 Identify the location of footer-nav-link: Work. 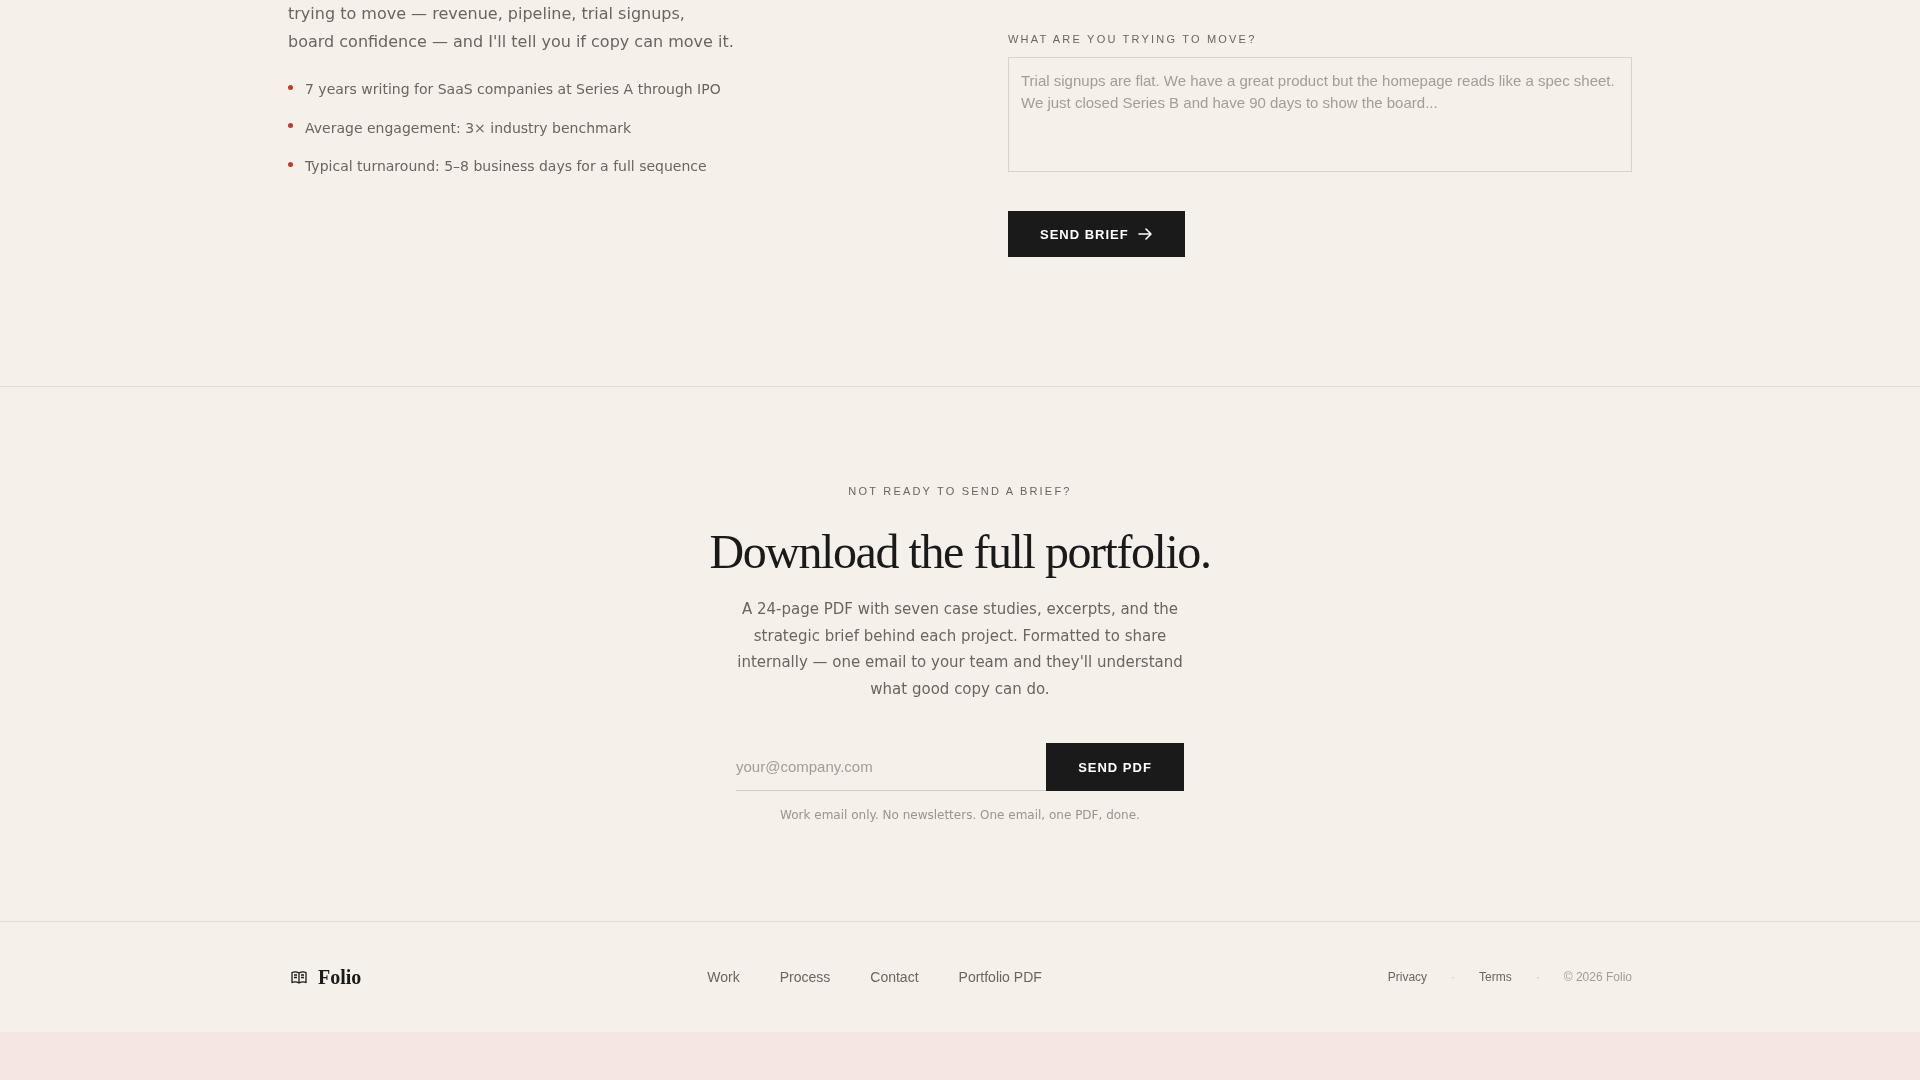
(723, 977).